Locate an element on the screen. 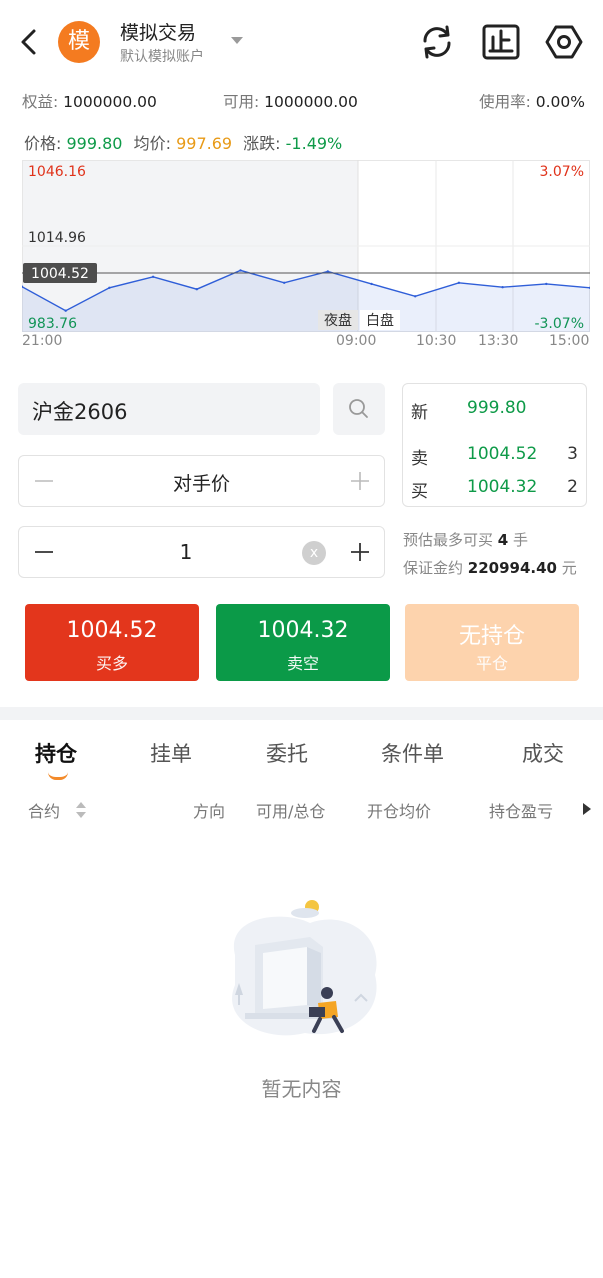 The image size is (603, 1278). usage-value: 0.00% is located at coordinates (560, 102).